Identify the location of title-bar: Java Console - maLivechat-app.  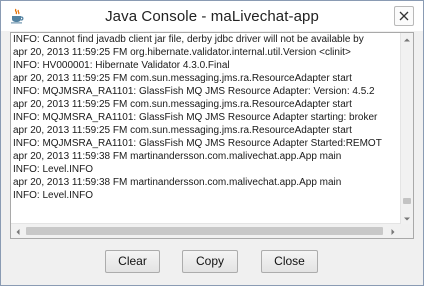
(212, 16).